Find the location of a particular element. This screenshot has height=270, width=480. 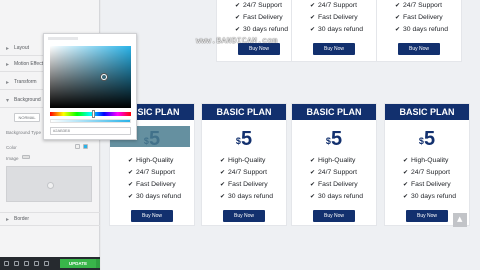

preview-icon is located at coordinates (46, 263).